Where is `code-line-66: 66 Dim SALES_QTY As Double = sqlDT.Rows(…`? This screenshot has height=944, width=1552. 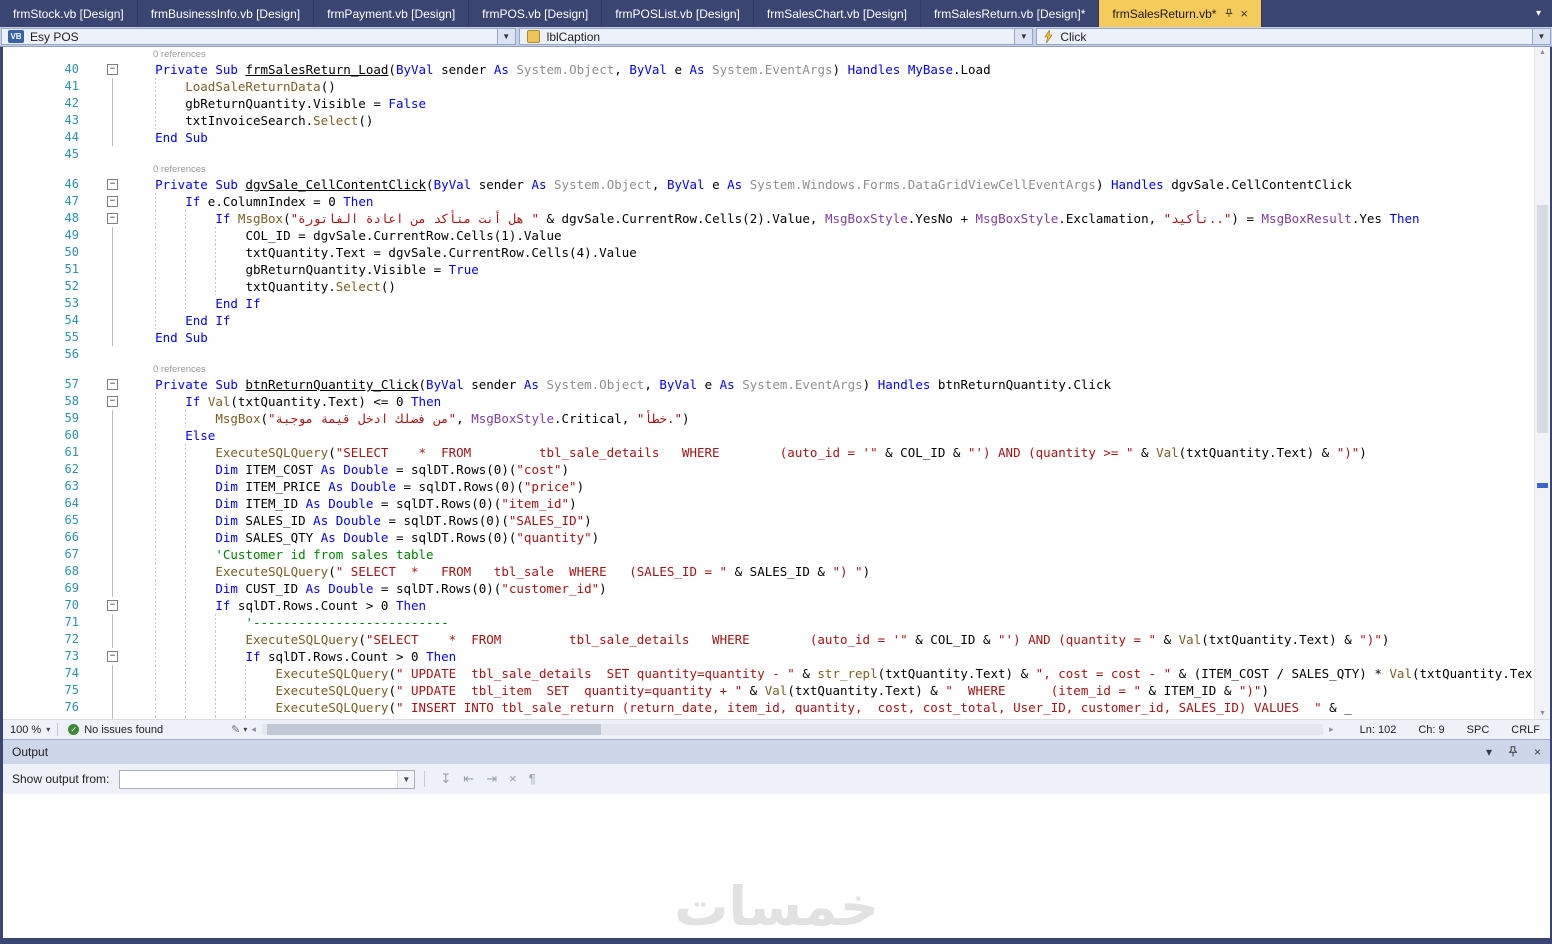 code-line-66: 66 Dim SALES_QTY As Double = sqlDT.Rows(… is located at coordinates (769, 537).